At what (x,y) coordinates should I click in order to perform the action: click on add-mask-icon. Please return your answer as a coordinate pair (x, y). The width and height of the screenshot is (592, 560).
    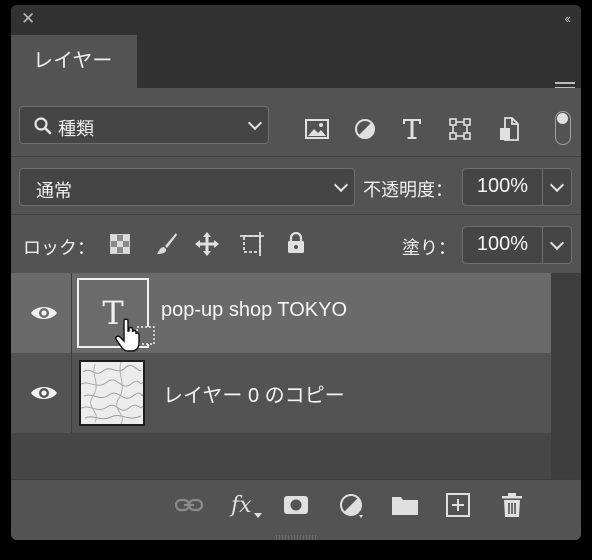
    Looking at the image, I should click on (296, 505).